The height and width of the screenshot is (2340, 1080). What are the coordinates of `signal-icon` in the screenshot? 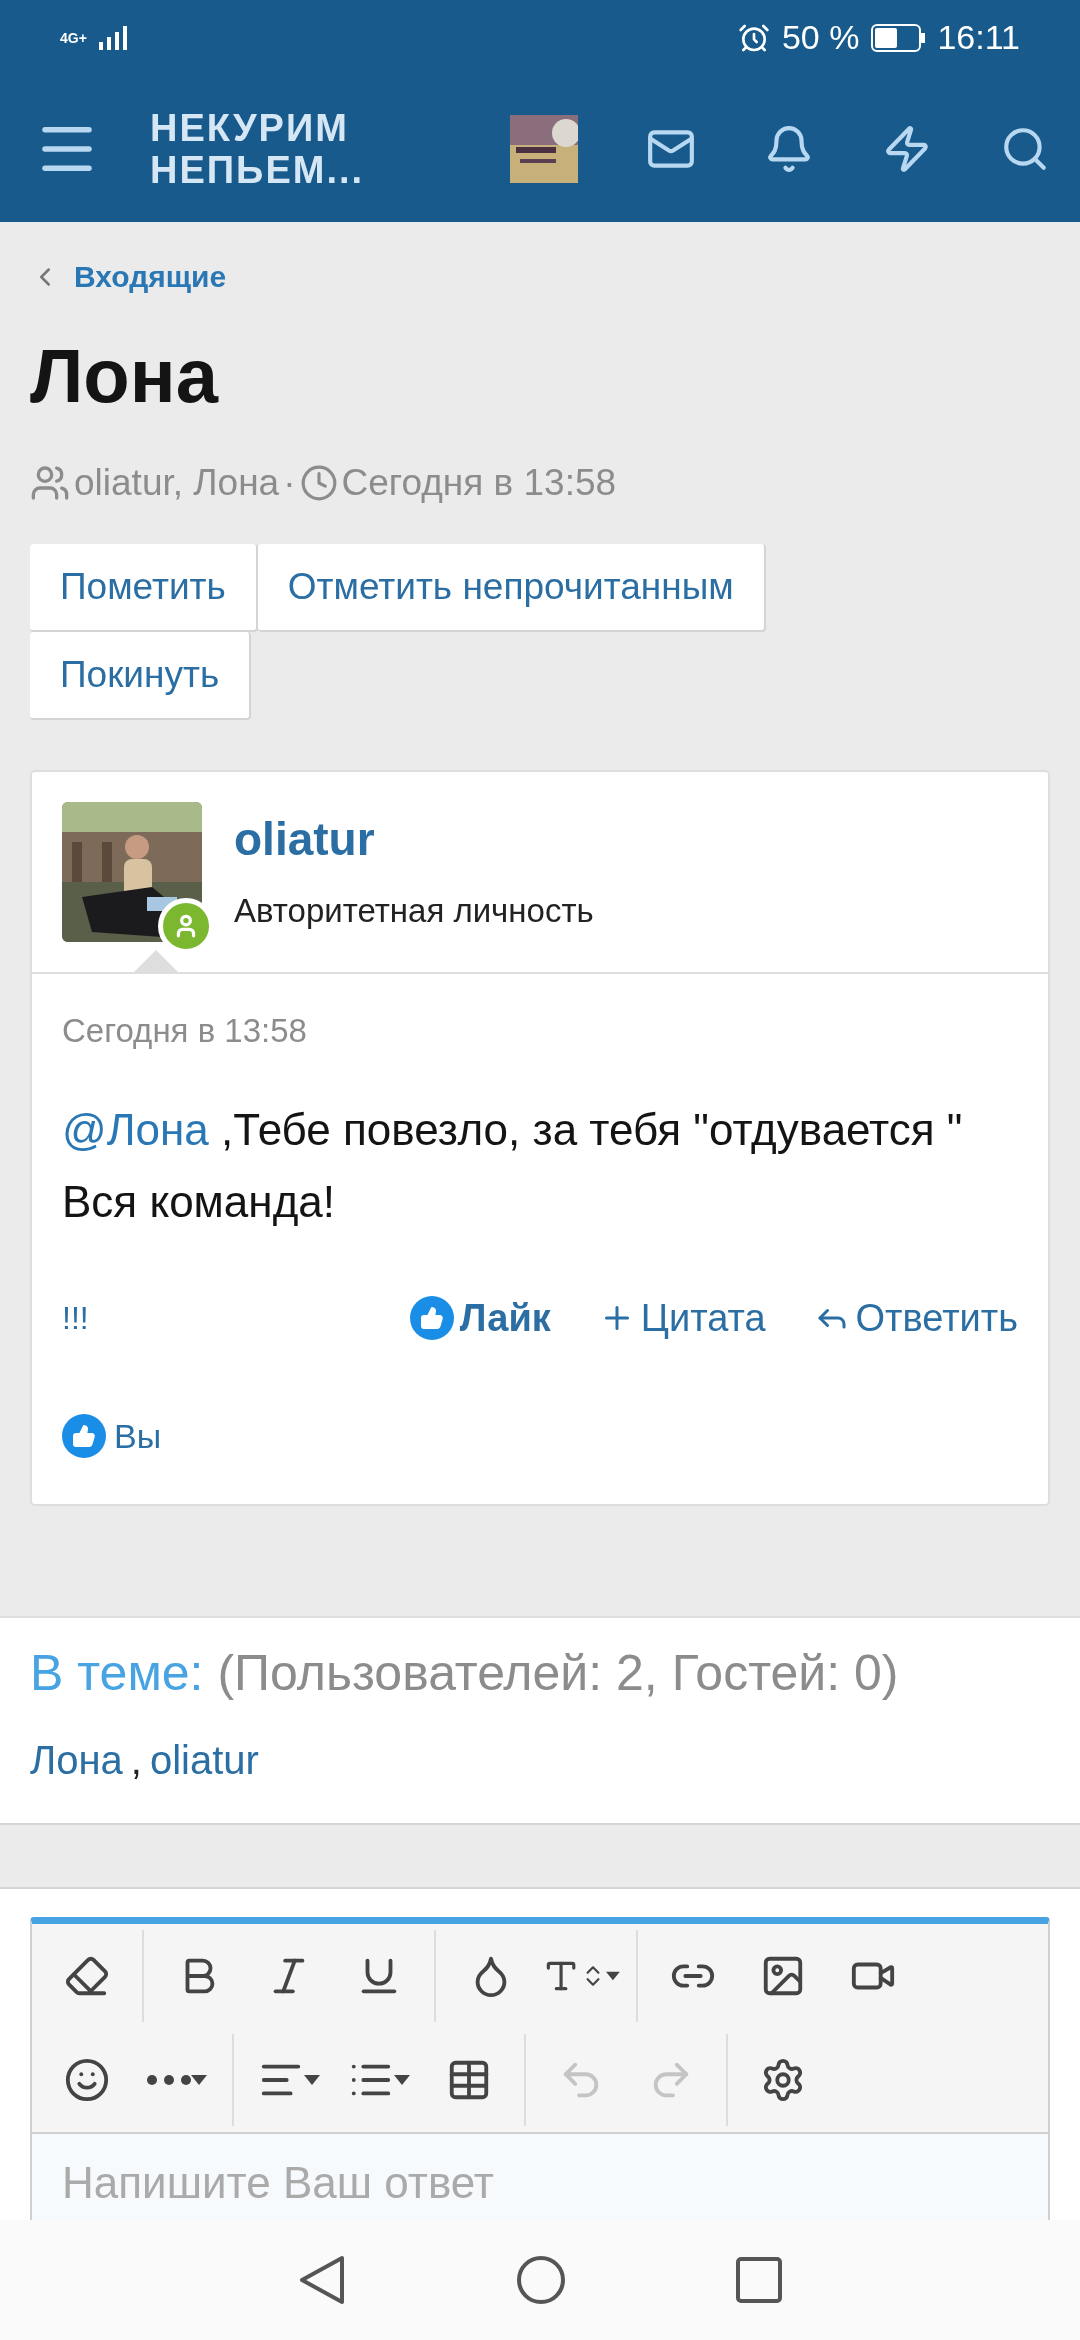 It's located at (113, 37).